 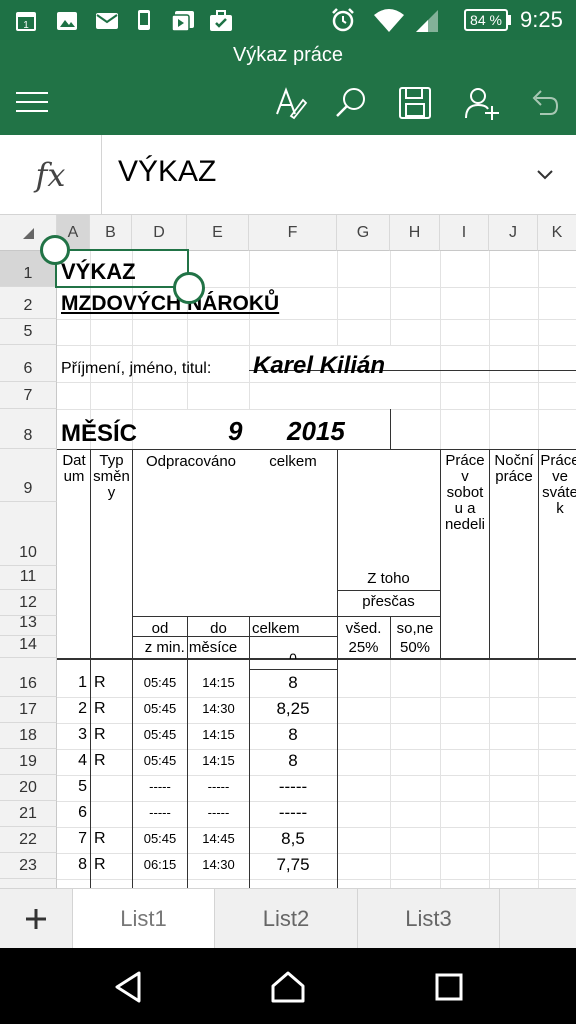 I want to click on row-header-19: 19, so click(x=28, y=762).